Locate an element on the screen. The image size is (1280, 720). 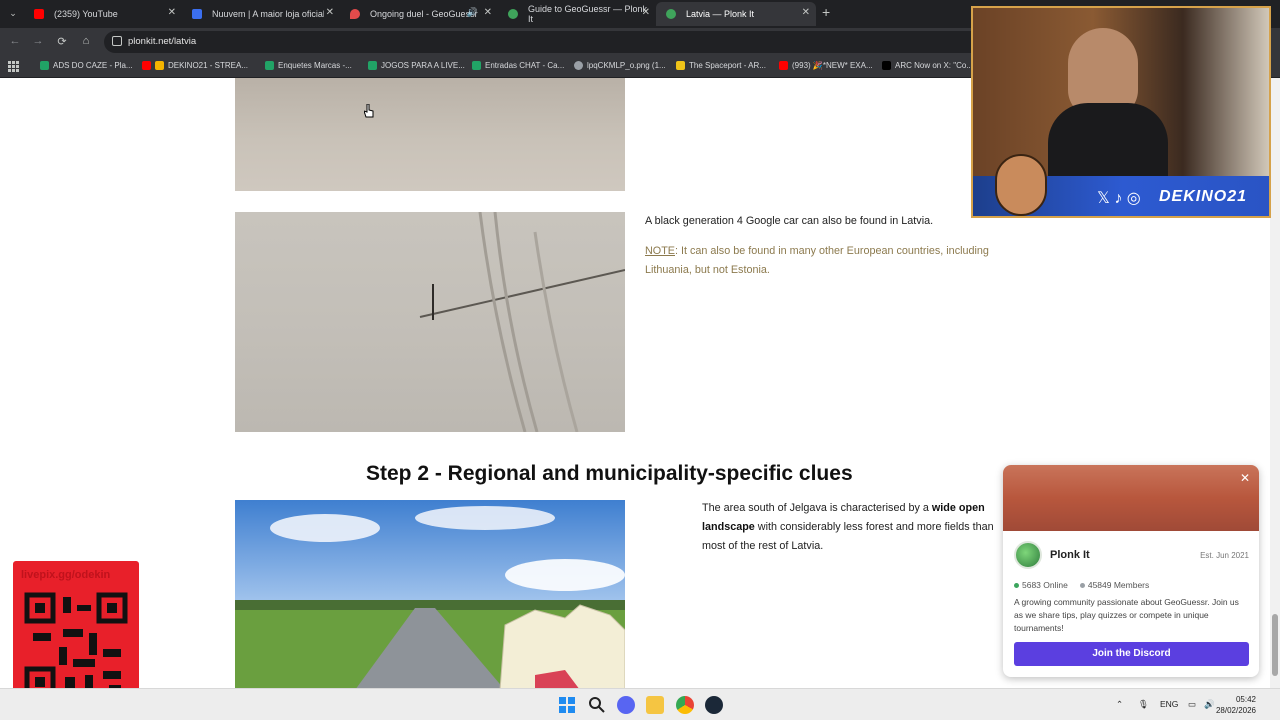
scrollbar-thumb is located at coordinates (1275, 645).